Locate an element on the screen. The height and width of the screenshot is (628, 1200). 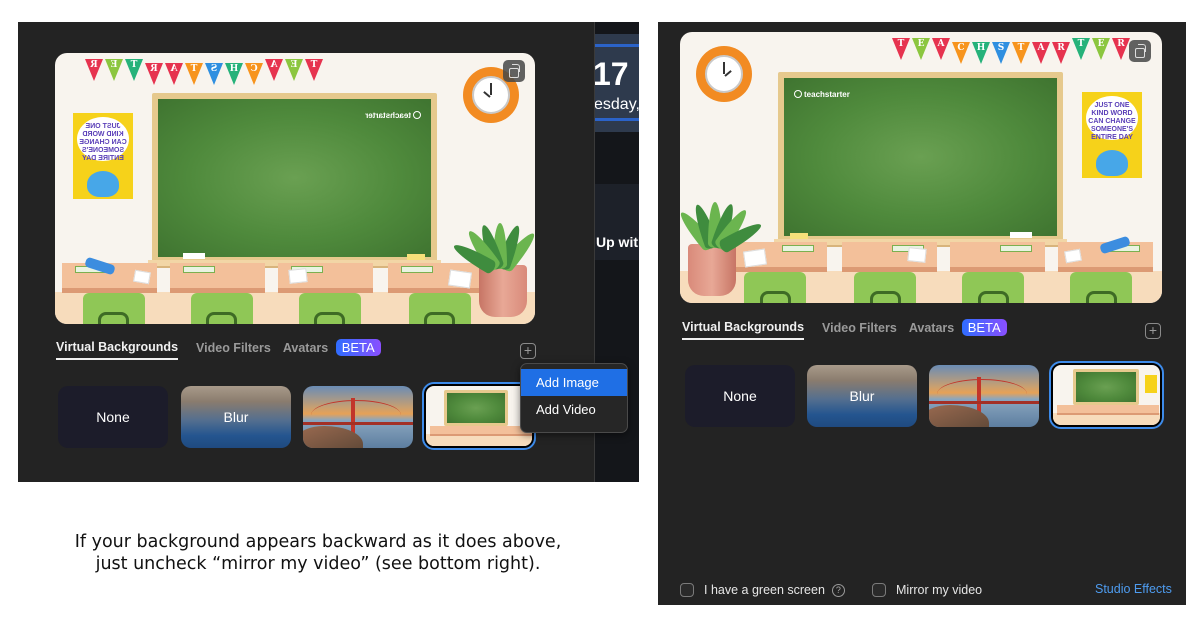
teachstarter-logo: teachstarter is located at coordinates (822, 94).